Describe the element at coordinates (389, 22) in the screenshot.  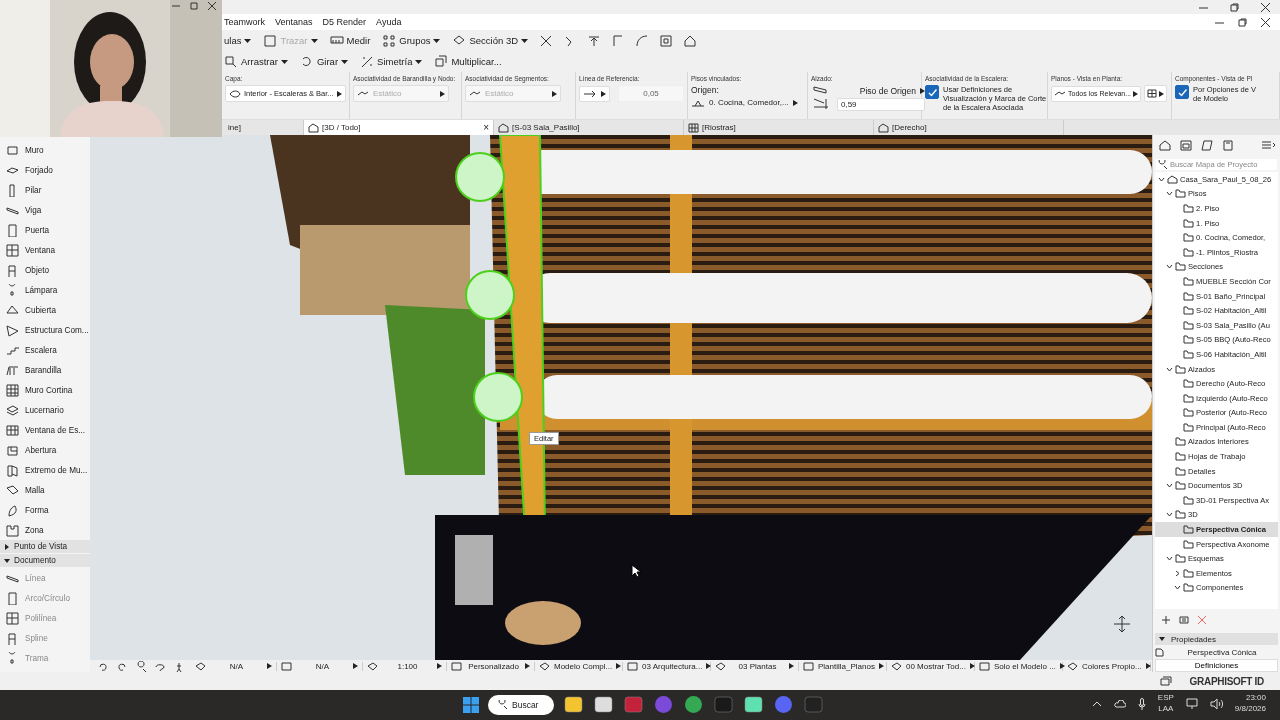
I see `menu-item: Ayuda` at that location.